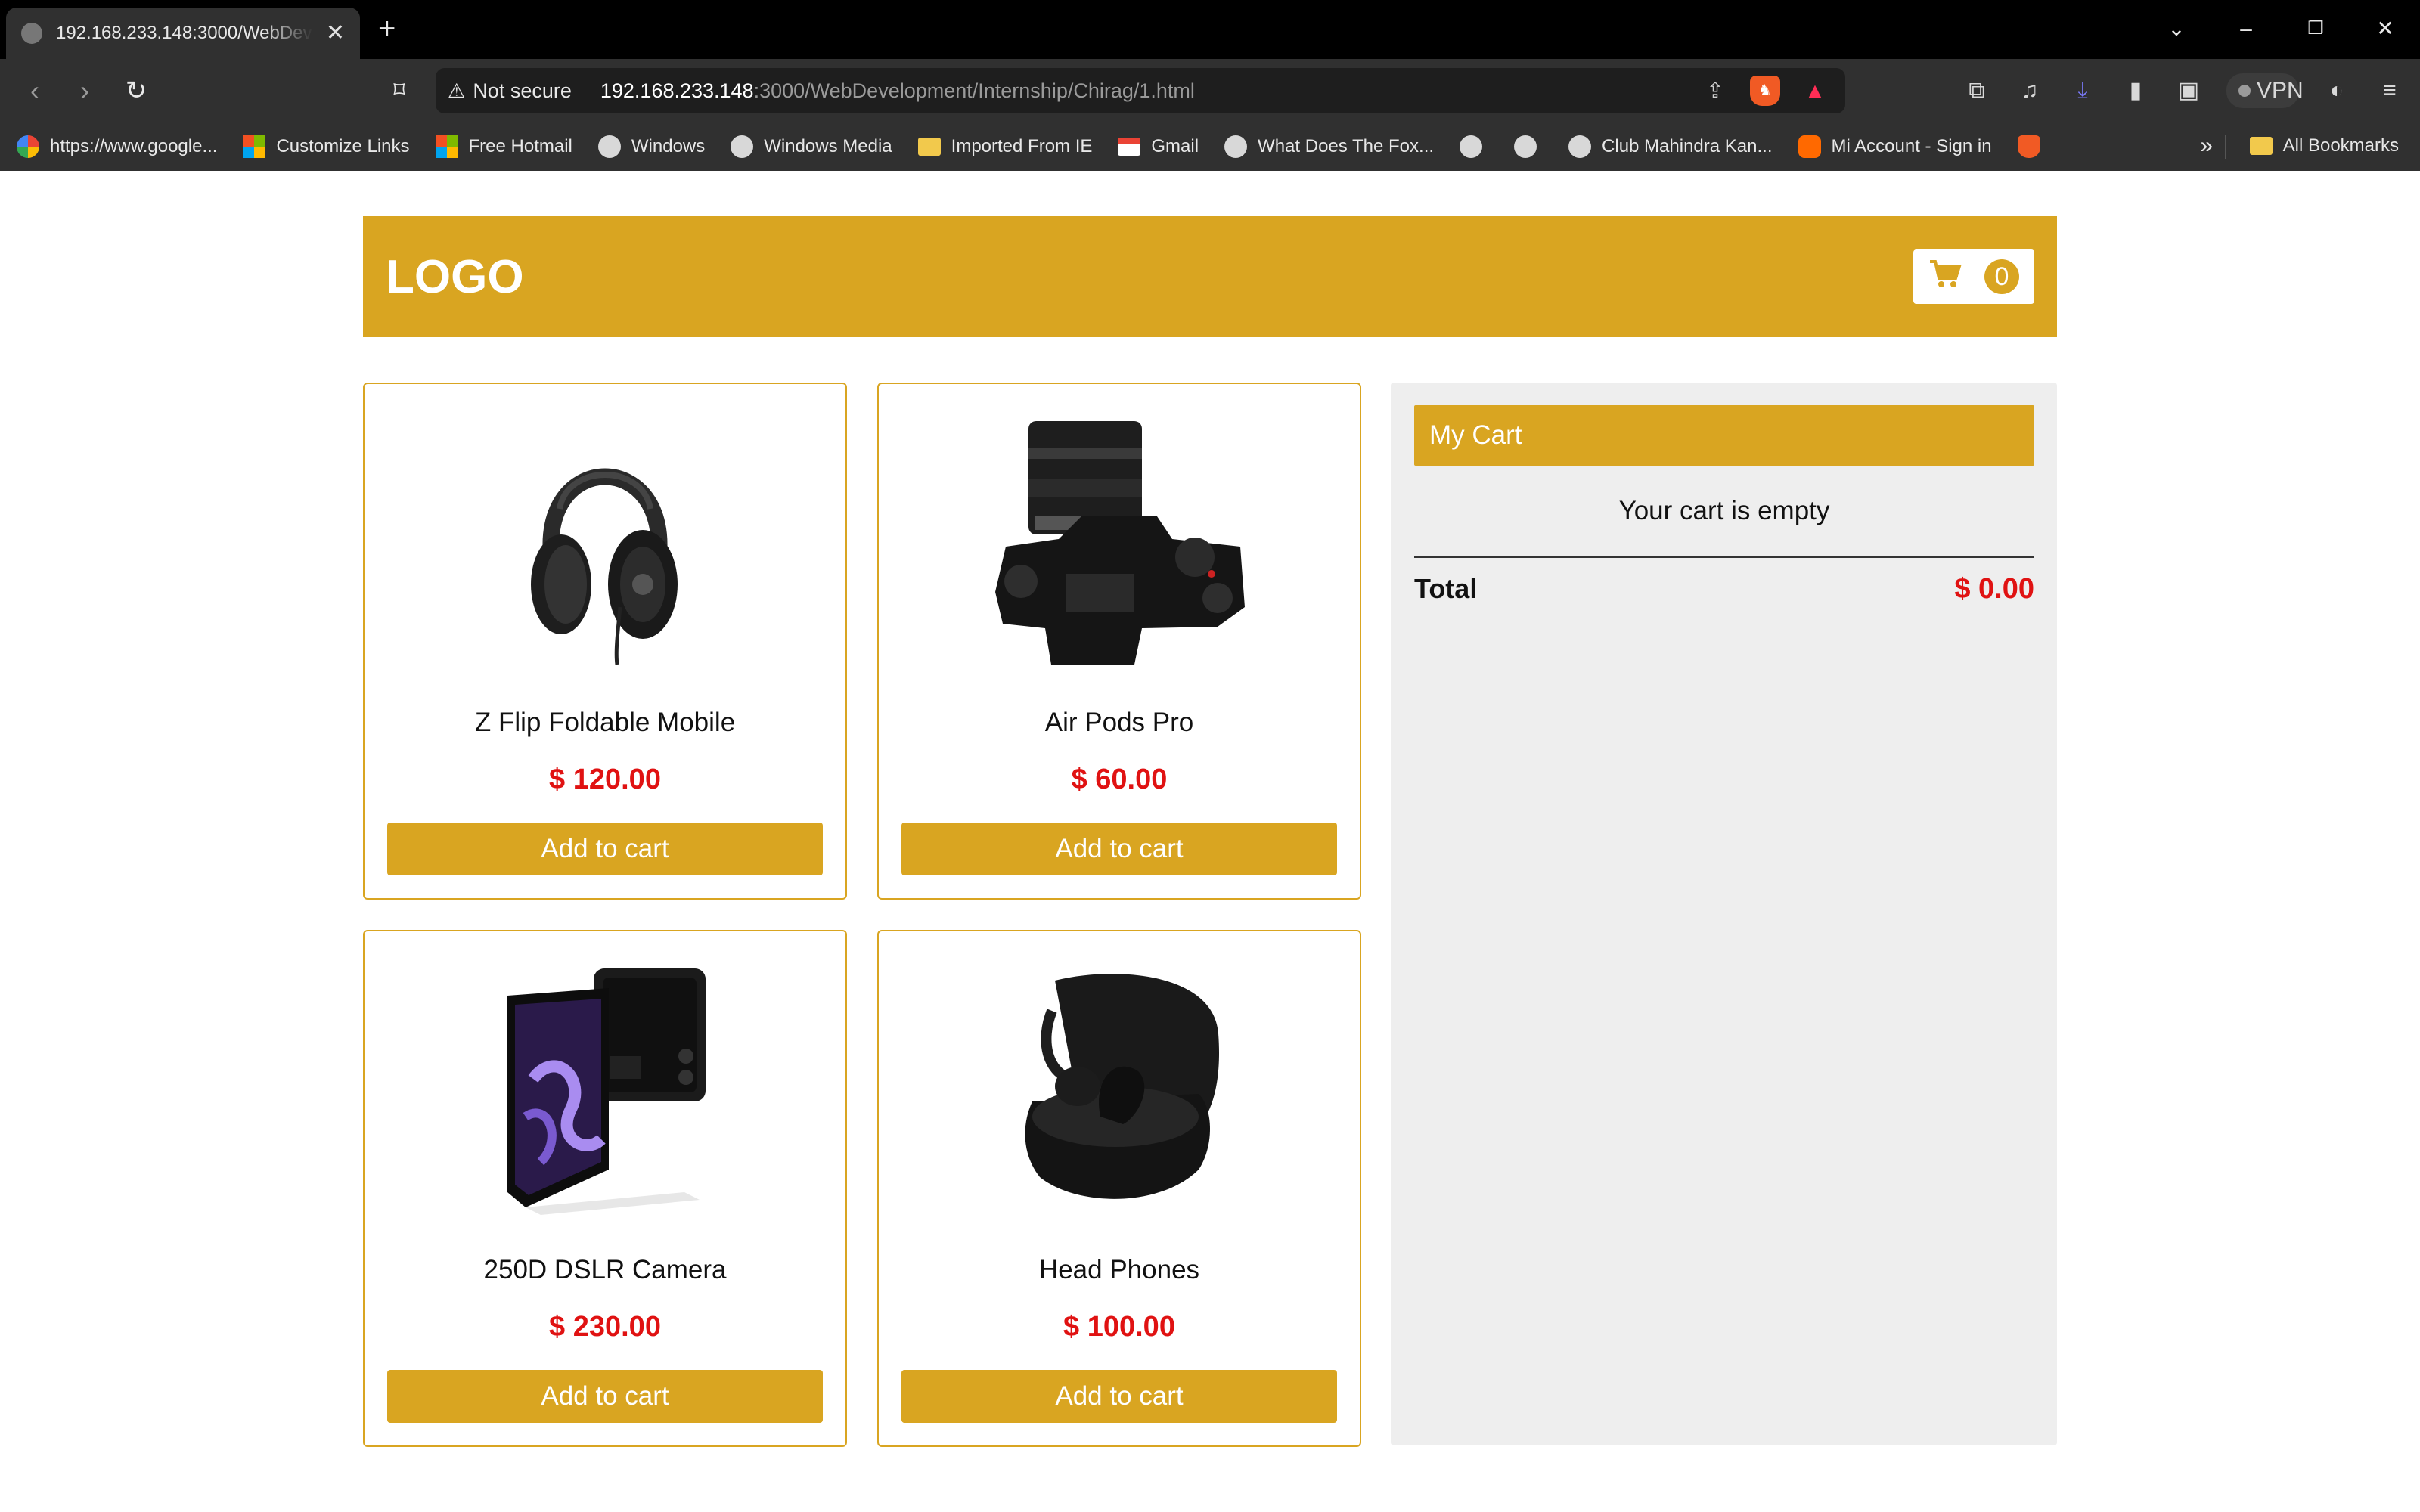 This screenshot has height=1512, width=2420. What do you see at coordinates (2176, 29) in the screenshot?
I see `tab-search-icon: ⌄` at bounding box center [2176, 29].